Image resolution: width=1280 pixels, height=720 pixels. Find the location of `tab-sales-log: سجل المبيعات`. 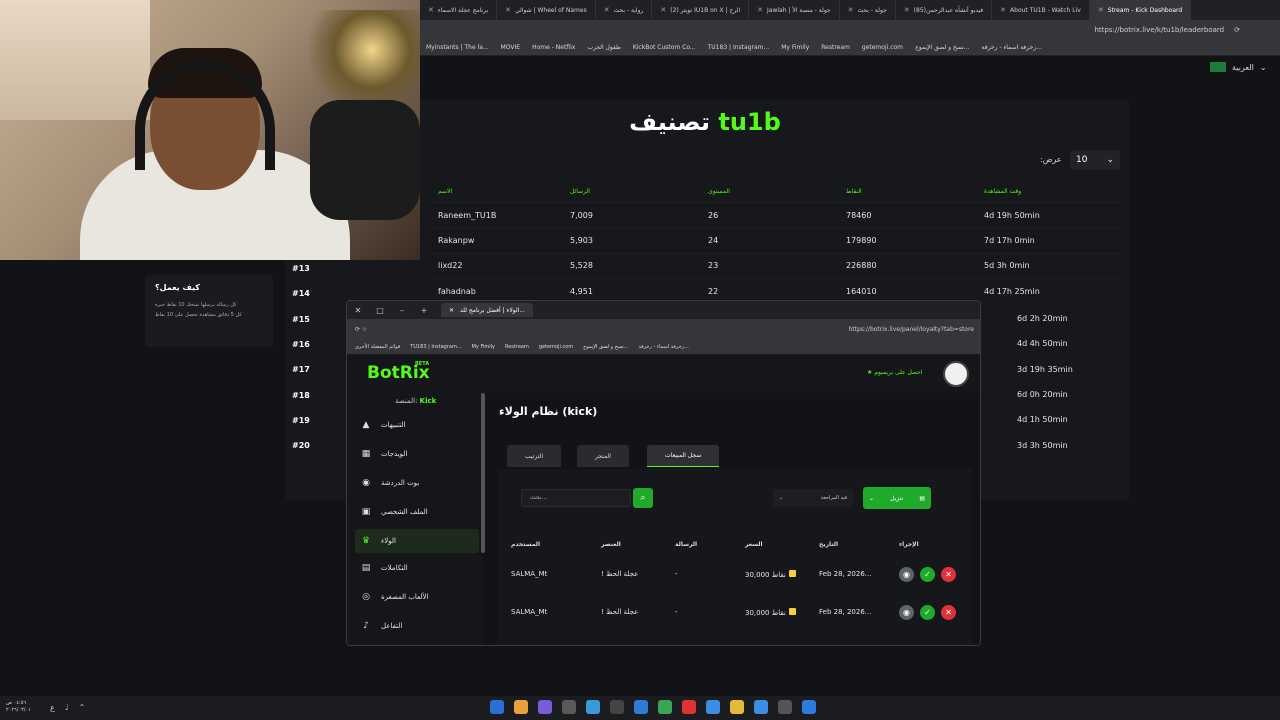

tab-sales-log: سجل المبيعات is located at coordinates (683, 456).